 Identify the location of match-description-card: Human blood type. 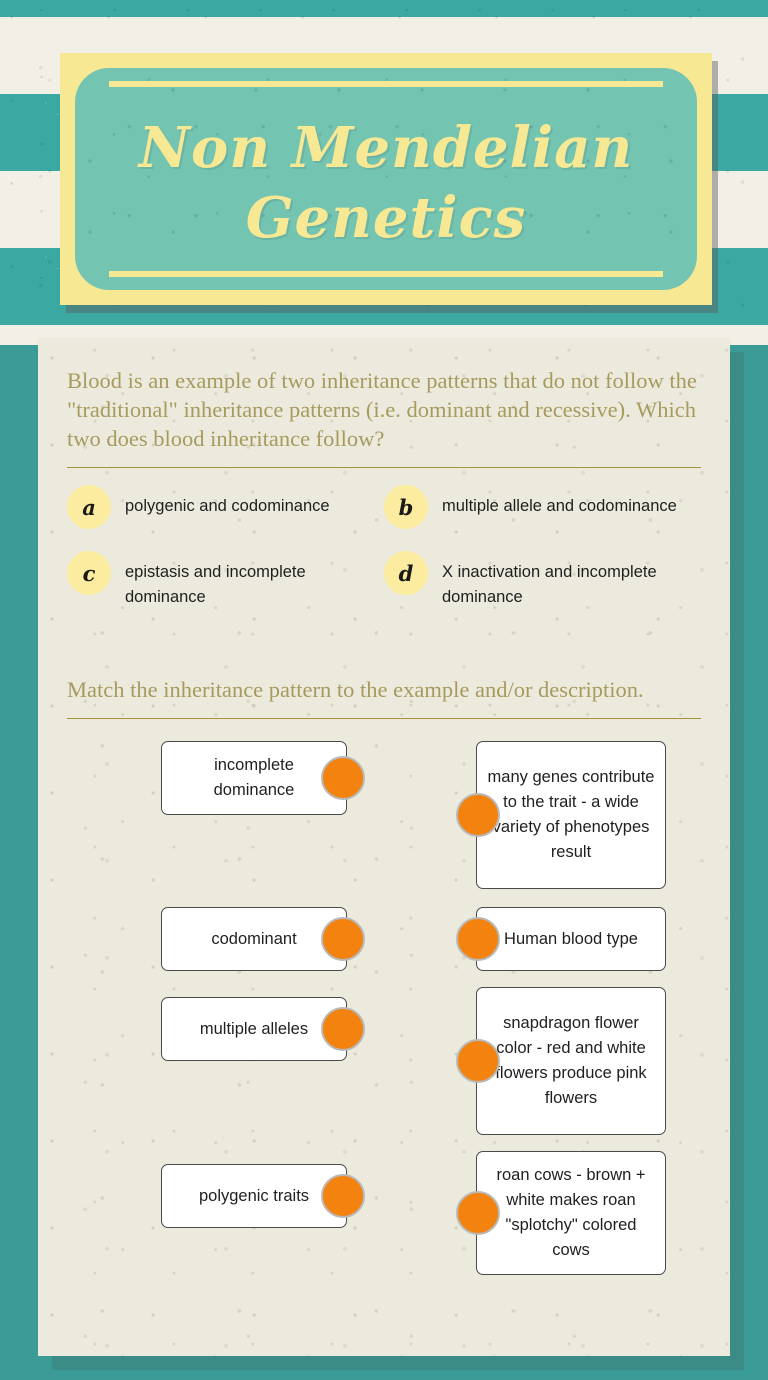
(571, 939).